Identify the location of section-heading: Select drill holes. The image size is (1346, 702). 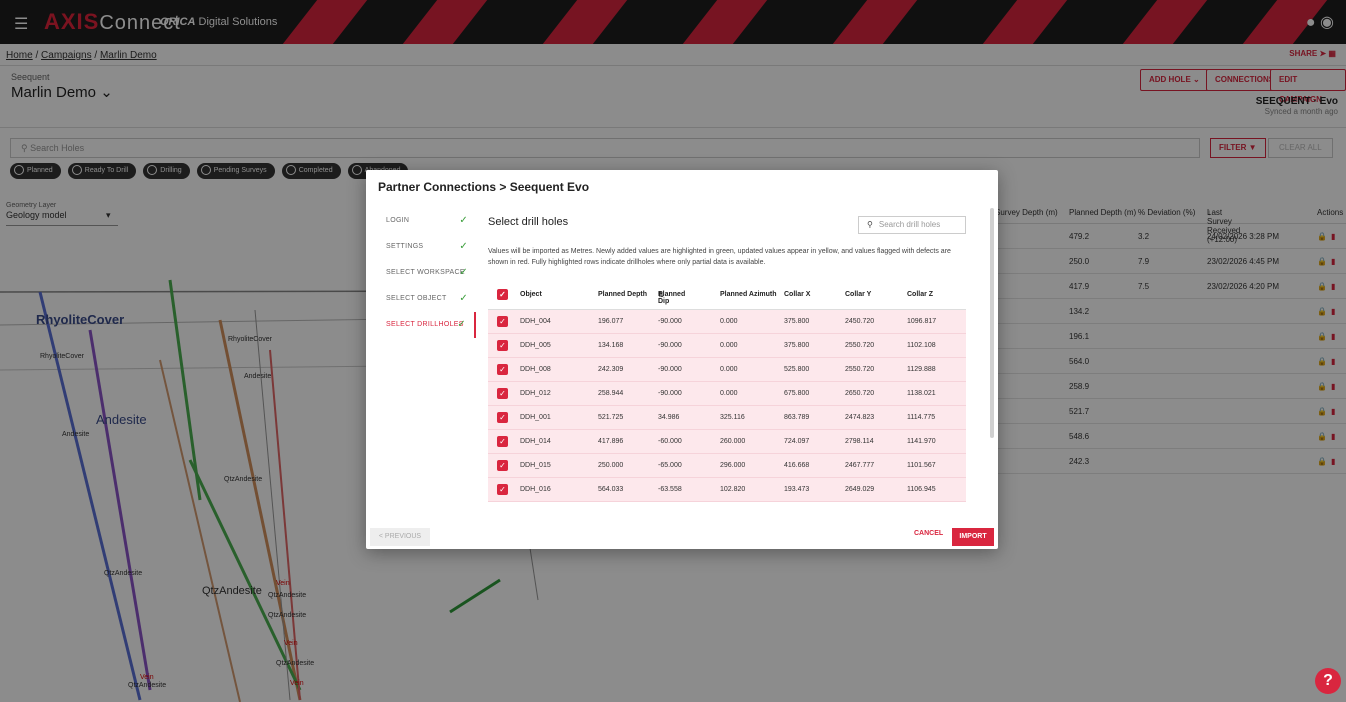
(528, 222).